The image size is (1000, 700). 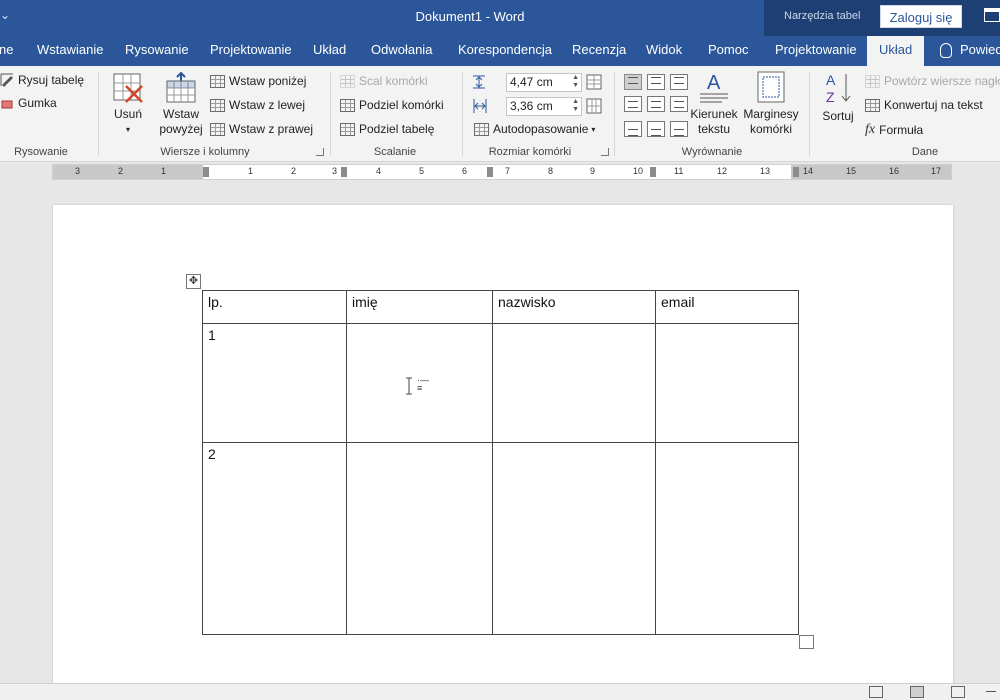 I want to click on autofit-button: Autodopasowanie ▾, so click(x=534, y=129).